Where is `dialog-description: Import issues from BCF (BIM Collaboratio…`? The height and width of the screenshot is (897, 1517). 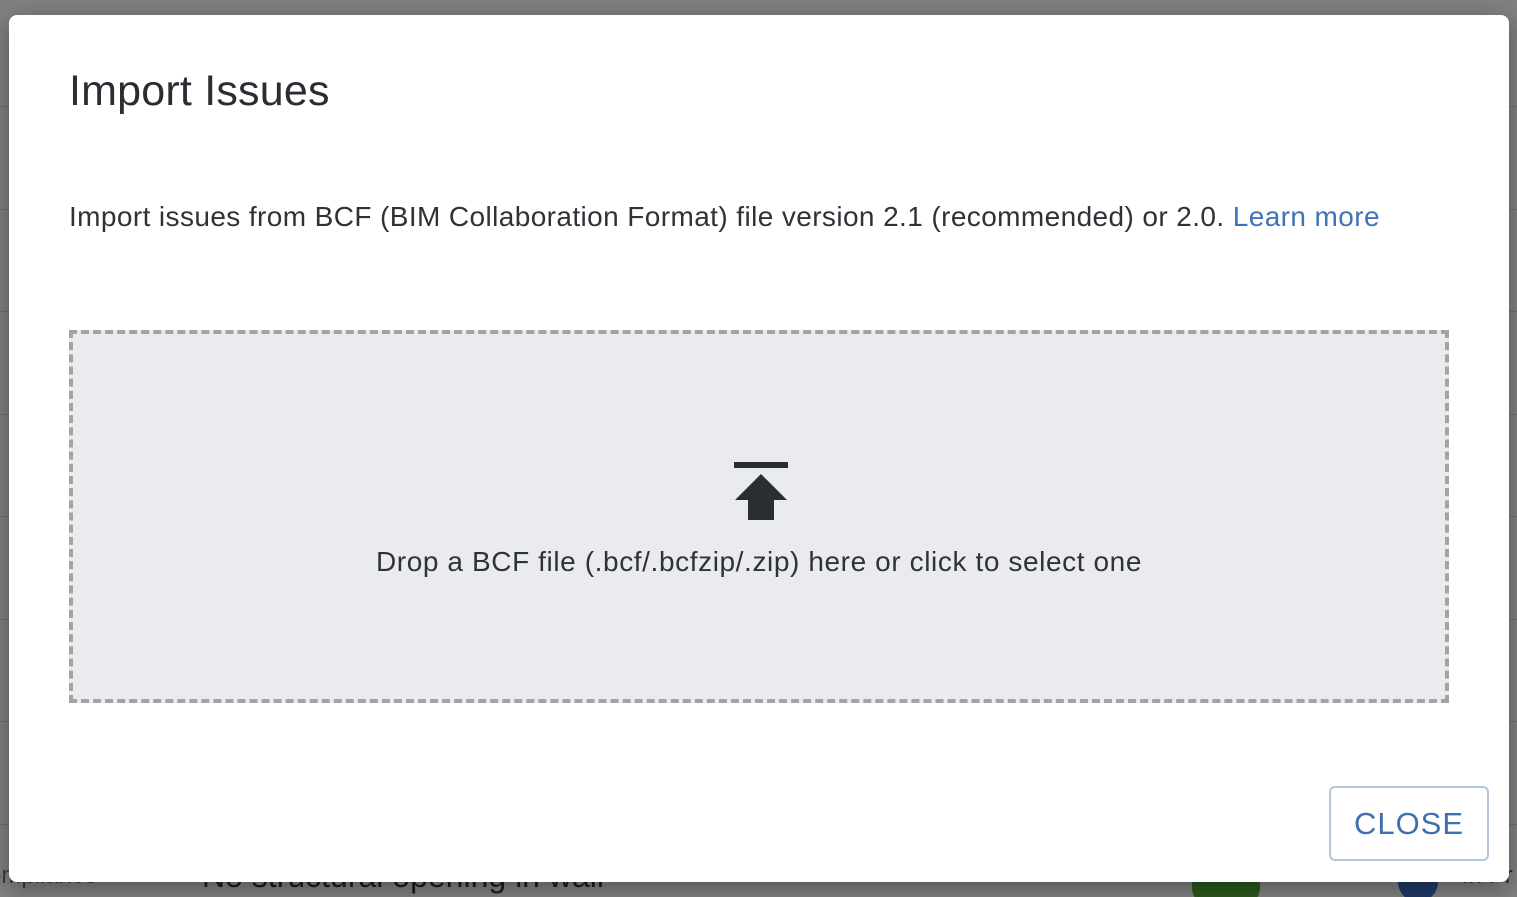 dialog-description: Import issues from BCF (BIM Collaboratio… is located at coordinates (764, 217).